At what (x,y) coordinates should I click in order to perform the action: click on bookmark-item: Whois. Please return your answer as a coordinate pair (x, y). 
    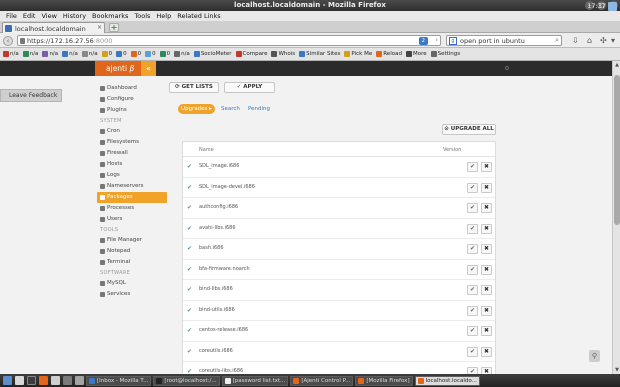
    Looking at the image, I should click on (283, 54).